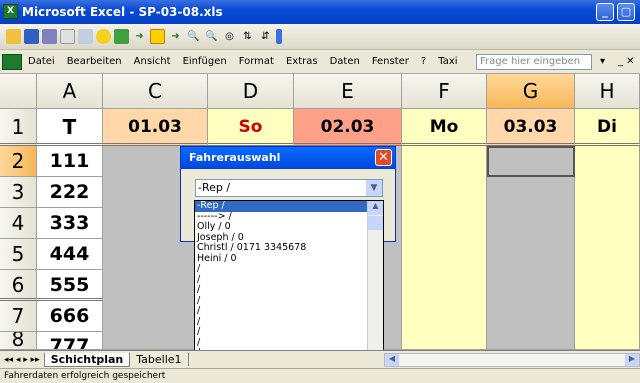 The width and height of the screenshot is (640, 383). Describe the element at coordinates (18, 223) in the screenshot. I see `row-header-4: 4` at that location.